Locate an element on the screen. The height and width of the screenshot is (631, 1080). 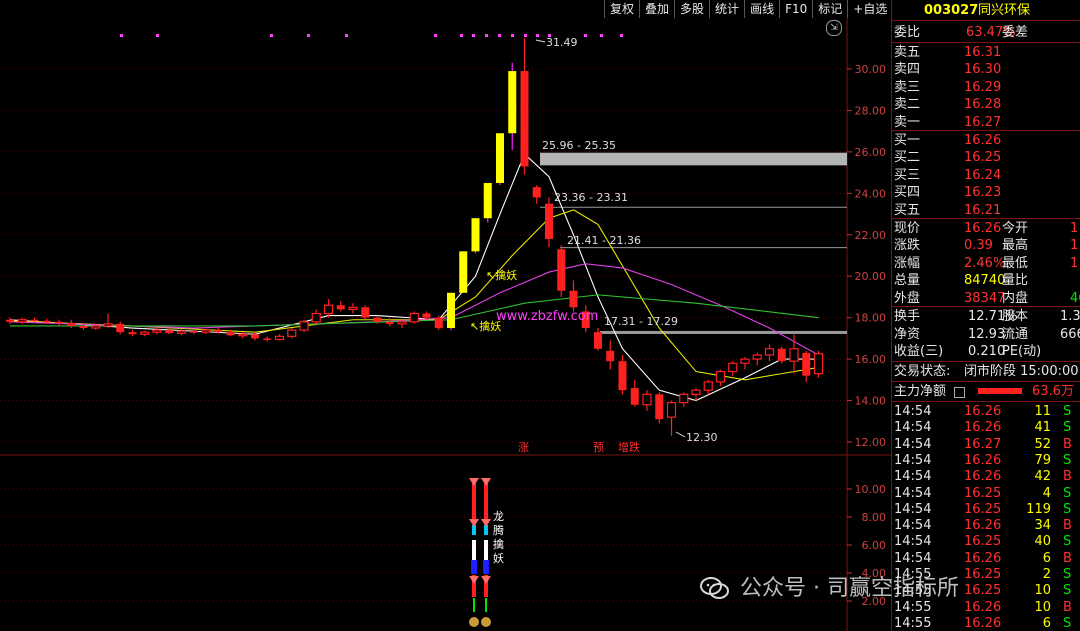
trade-status-row: 交易状态: 闭市阶段 15:00:00 is located at coordinates (986, 371).